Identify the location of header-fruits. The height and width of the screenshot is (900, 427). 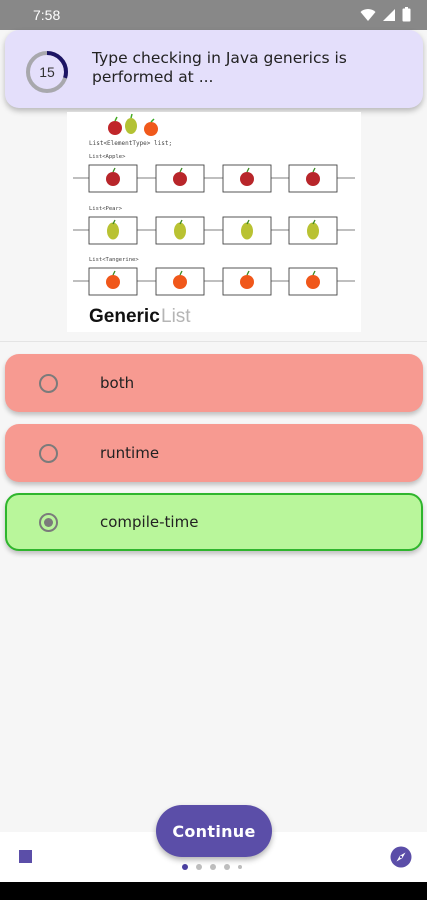
(133, 124).